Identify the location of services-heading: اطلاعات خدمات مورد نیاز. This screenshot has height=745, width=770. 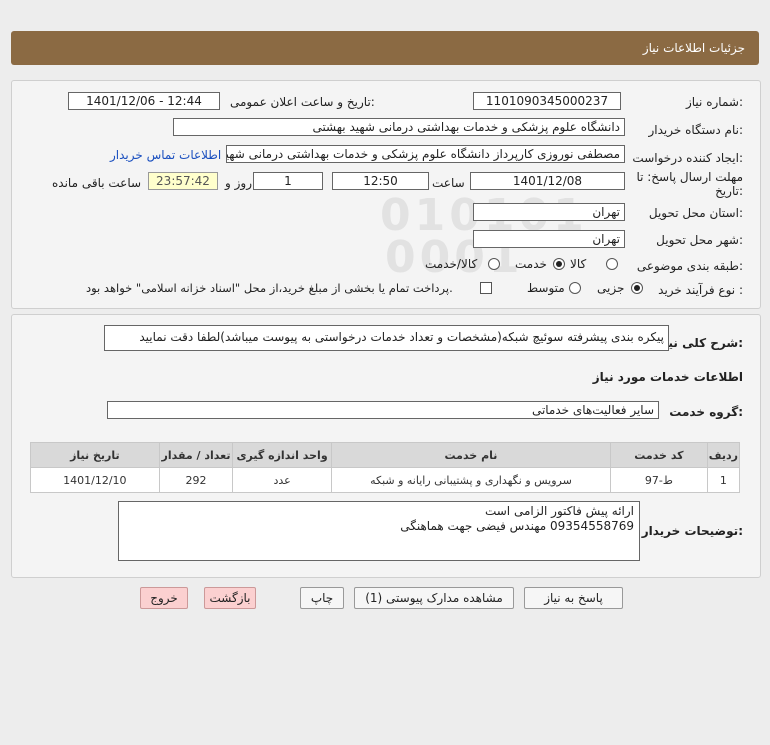
(667, 377).